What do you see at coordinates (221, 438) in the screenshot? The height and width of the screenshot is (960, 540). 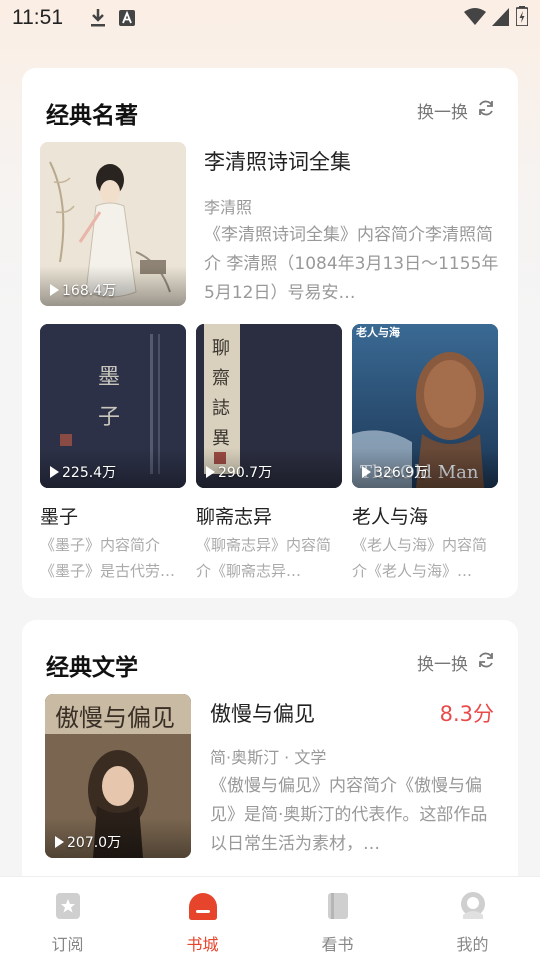 I see `svg-text: 異` at bounding box center [221, 438].